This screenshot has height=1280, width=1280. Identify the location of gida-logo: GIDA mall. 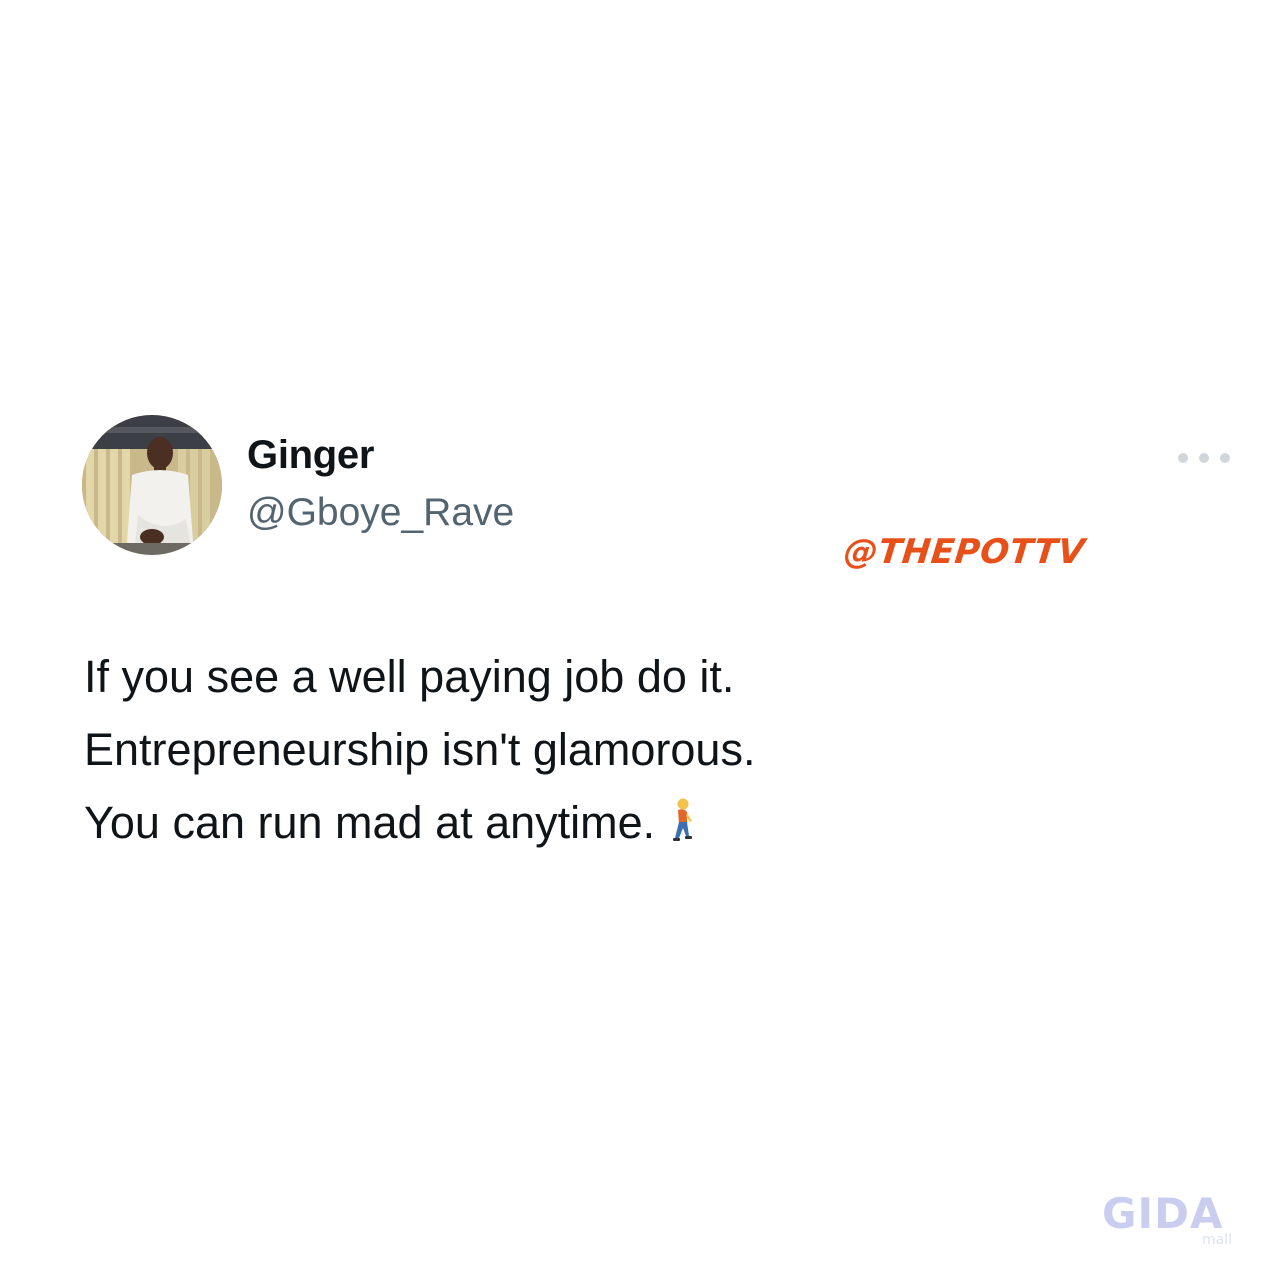
(1175, 1220).